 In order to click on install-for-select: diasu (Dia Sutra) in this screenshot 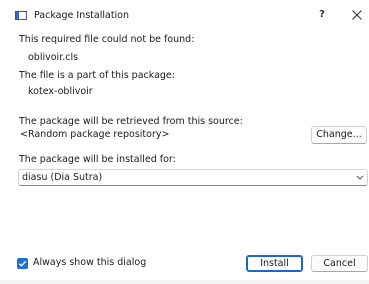, I will do `click(193, 177)`.